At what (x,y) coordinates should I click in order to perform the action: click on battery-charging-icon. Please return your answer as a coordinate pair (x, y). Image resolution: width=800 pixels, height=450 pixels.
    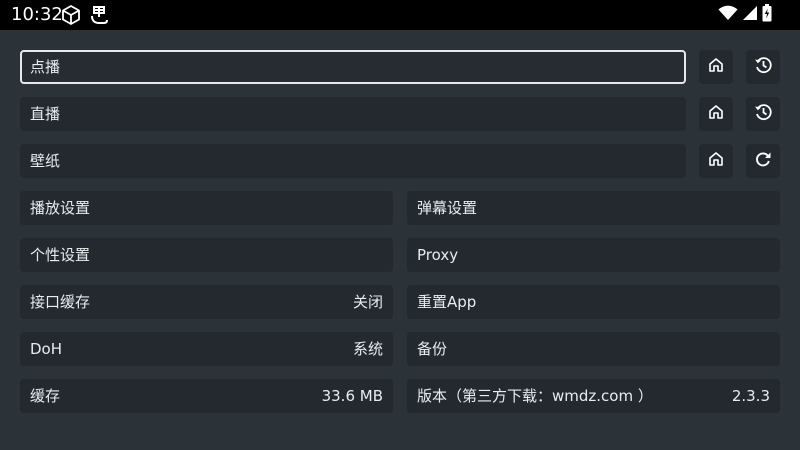
    Looking at the image, I should click on (767, 15).